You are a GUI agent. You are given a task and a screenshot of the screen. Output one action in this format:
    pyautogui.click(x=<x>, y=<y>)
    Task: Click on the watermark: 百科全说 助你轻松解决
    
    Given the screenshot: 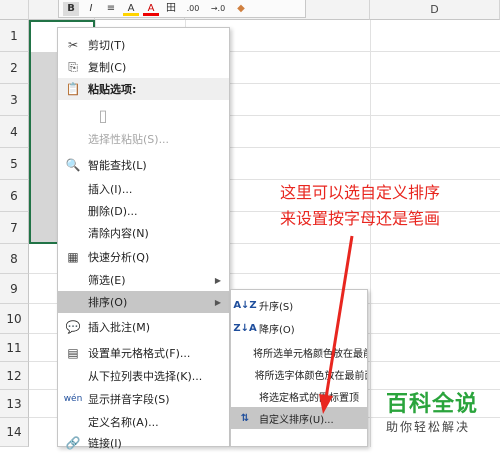 What is the action you would take?
    pyautogui.click(x=443, y=410)
    